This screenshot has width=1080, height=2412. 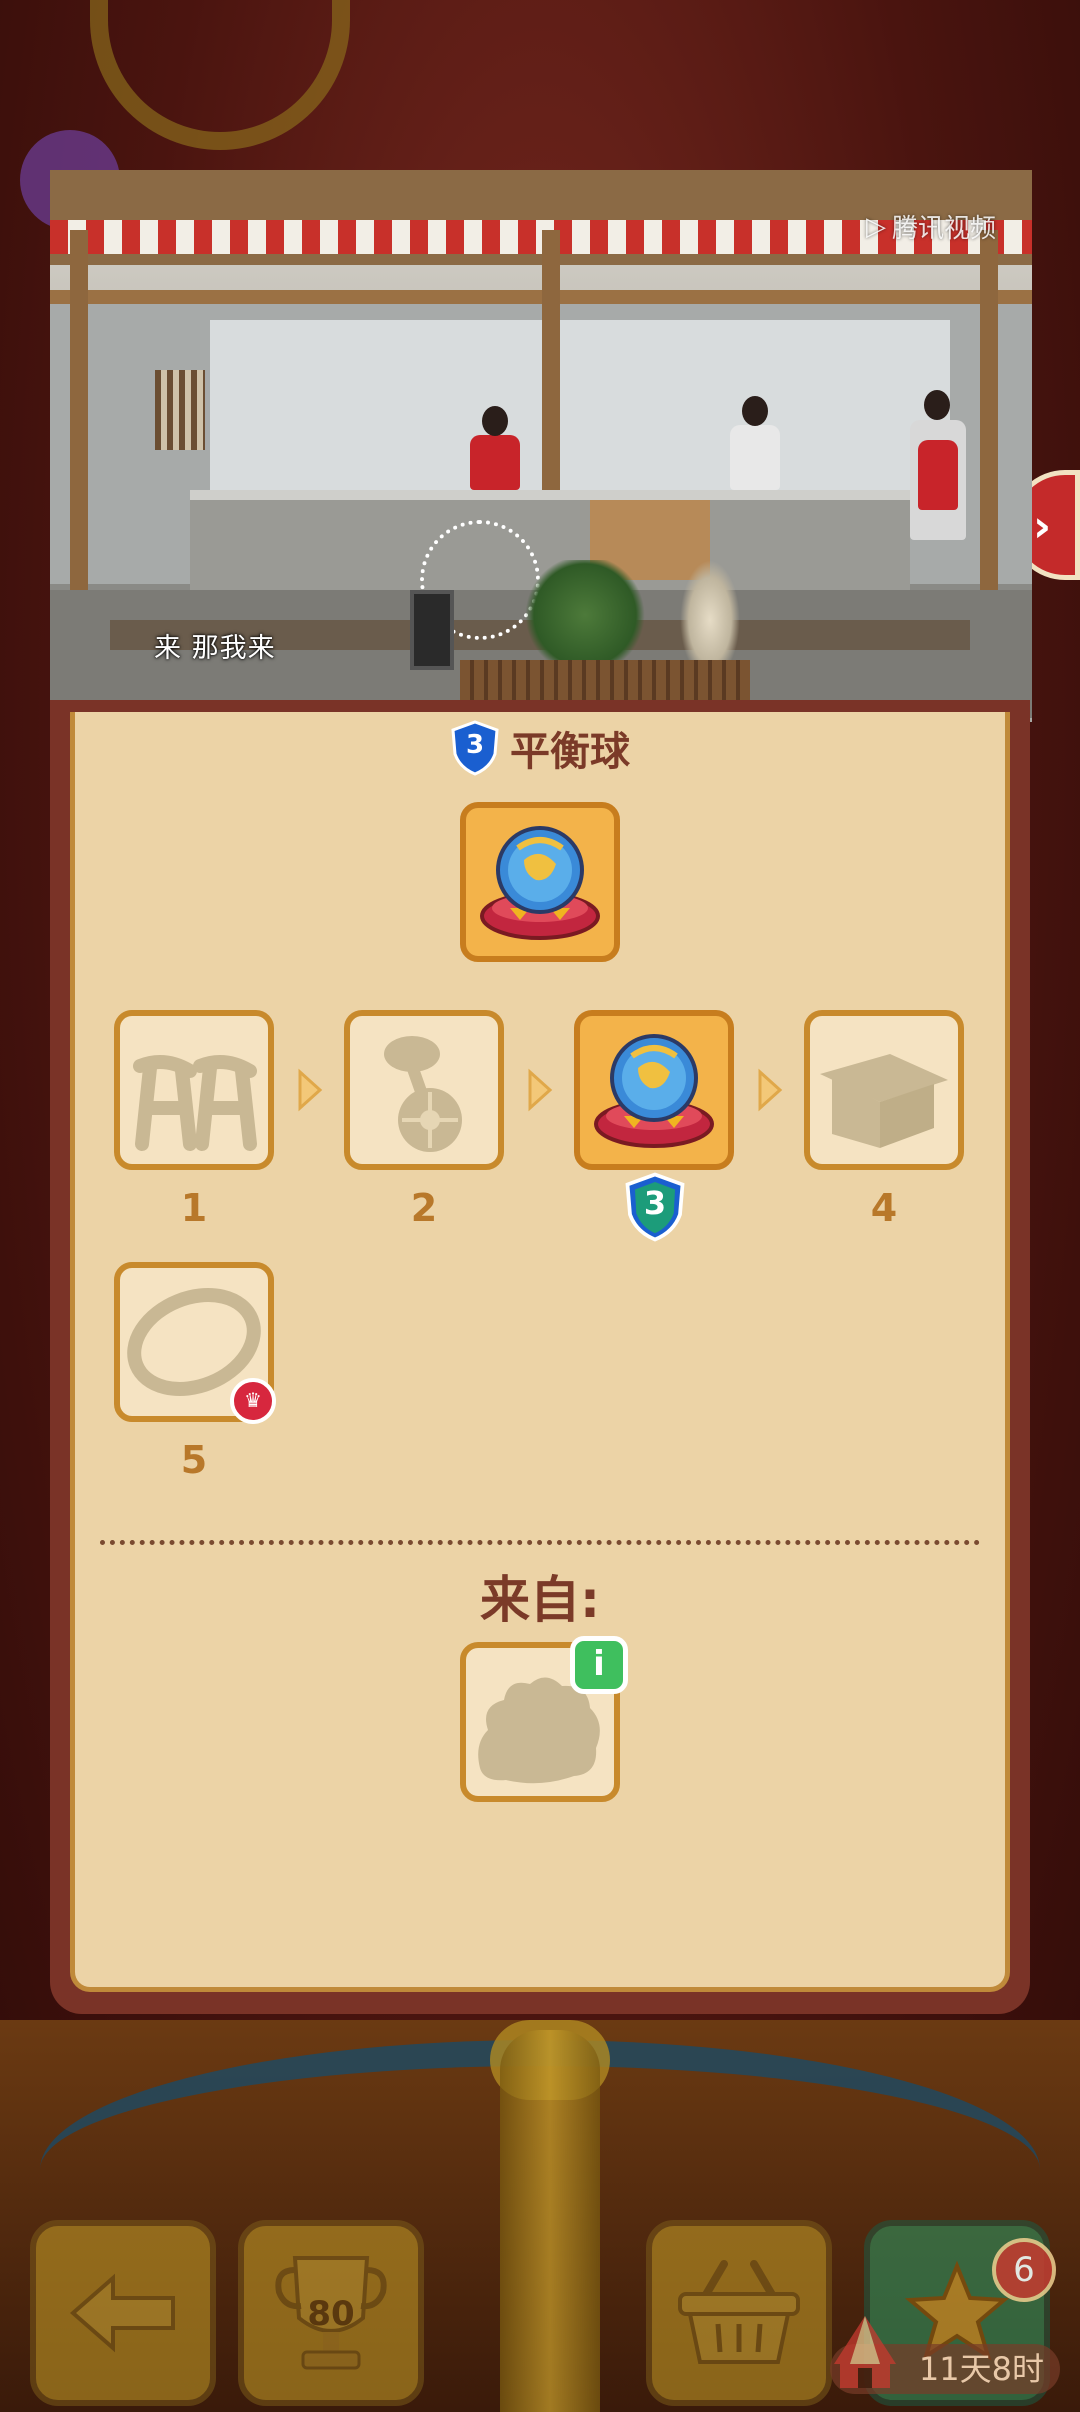 What do you see at coordinates (1024, 2270) in the screenshot?
I see `star-count-badge: 6` at bounding box center [1024, 2270].